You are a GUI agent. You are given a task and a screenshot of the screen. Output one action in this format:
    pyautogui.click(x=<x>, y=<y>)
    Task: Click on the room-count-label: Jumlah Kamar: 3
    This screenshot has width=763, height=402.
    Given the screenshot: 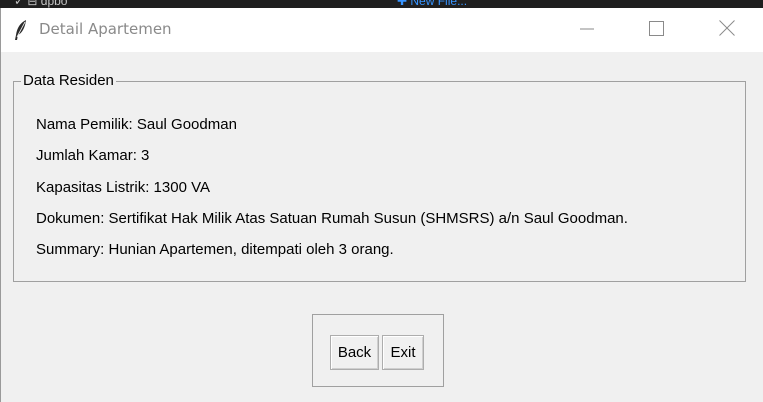 What is the action you would take?
    pyautogui.click(x=93, y=155)
    